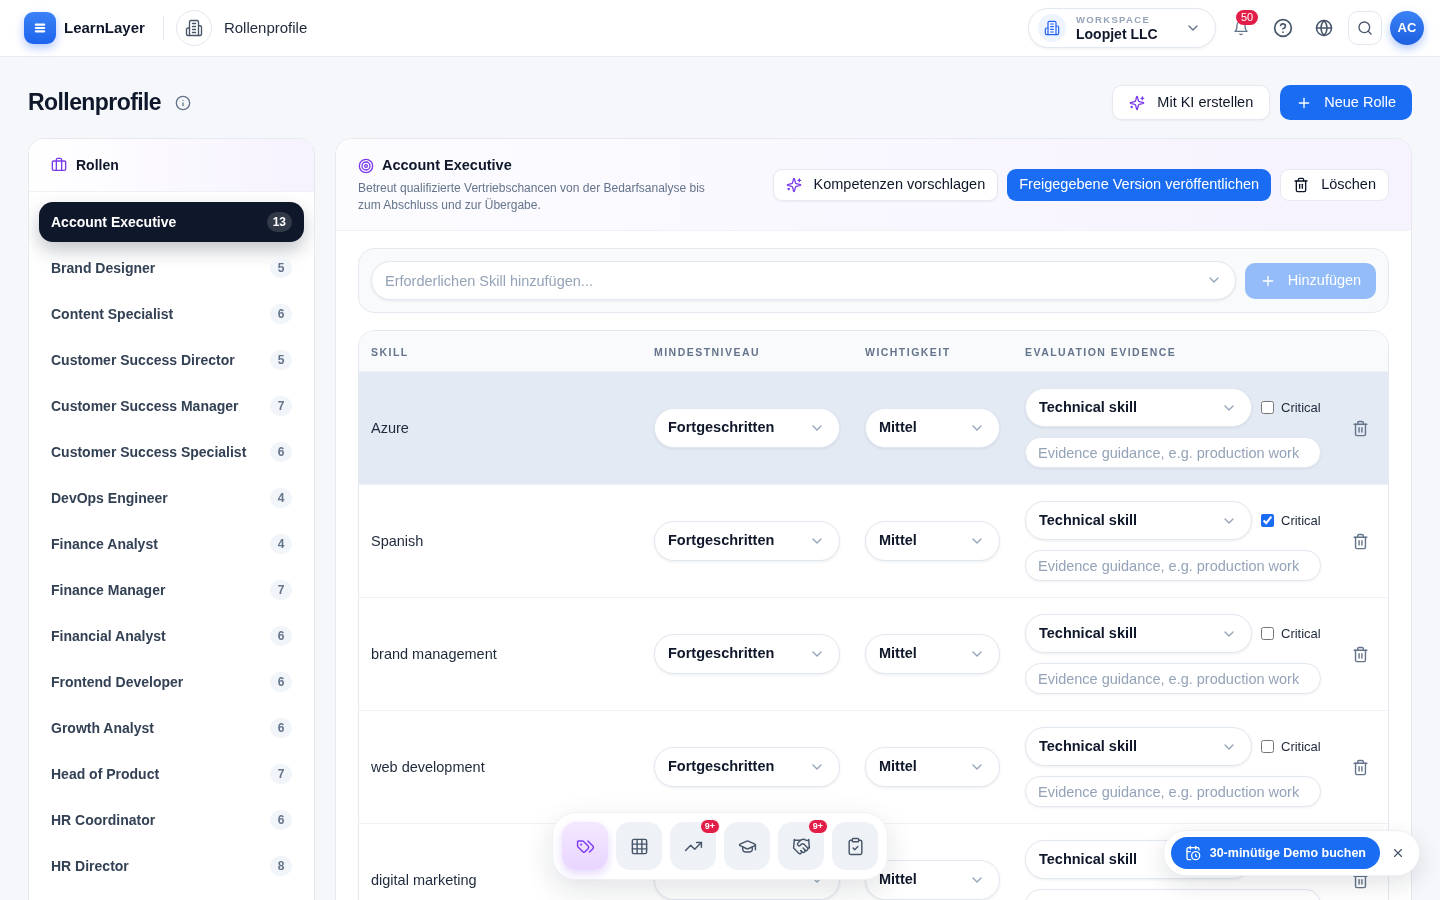 This screenshot has width=1440, height=900. What do you see at coordinates (447, 165) in the screenshot?
I see `role-title: Account Executive` at bounding box center [447, 165].